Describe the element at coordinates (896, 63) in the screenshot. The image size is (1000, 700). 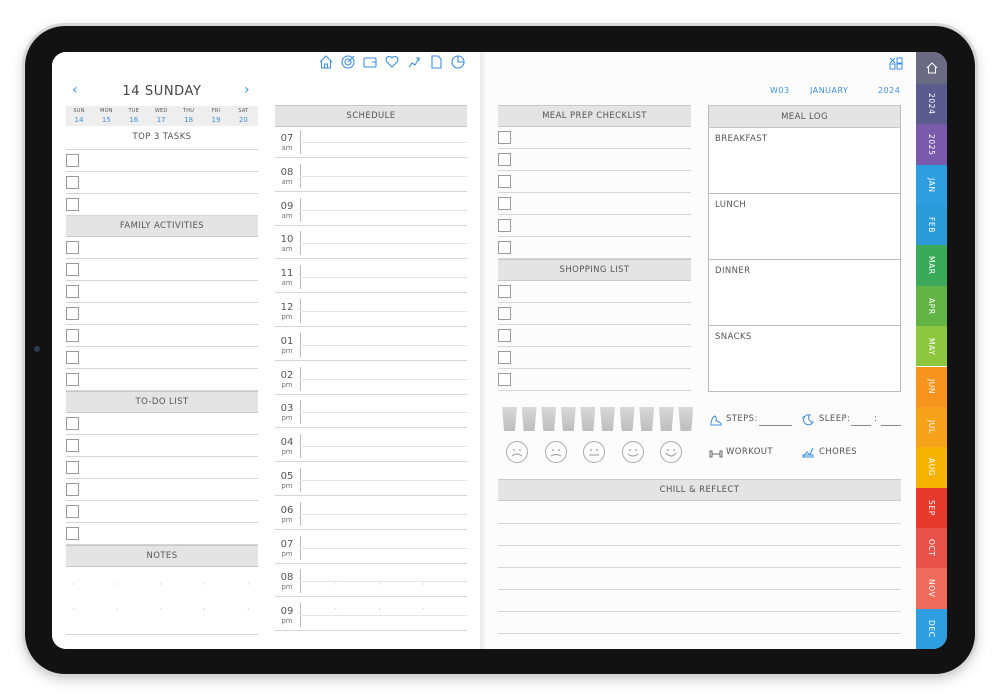
I see `layout-grid-icon` at that location.